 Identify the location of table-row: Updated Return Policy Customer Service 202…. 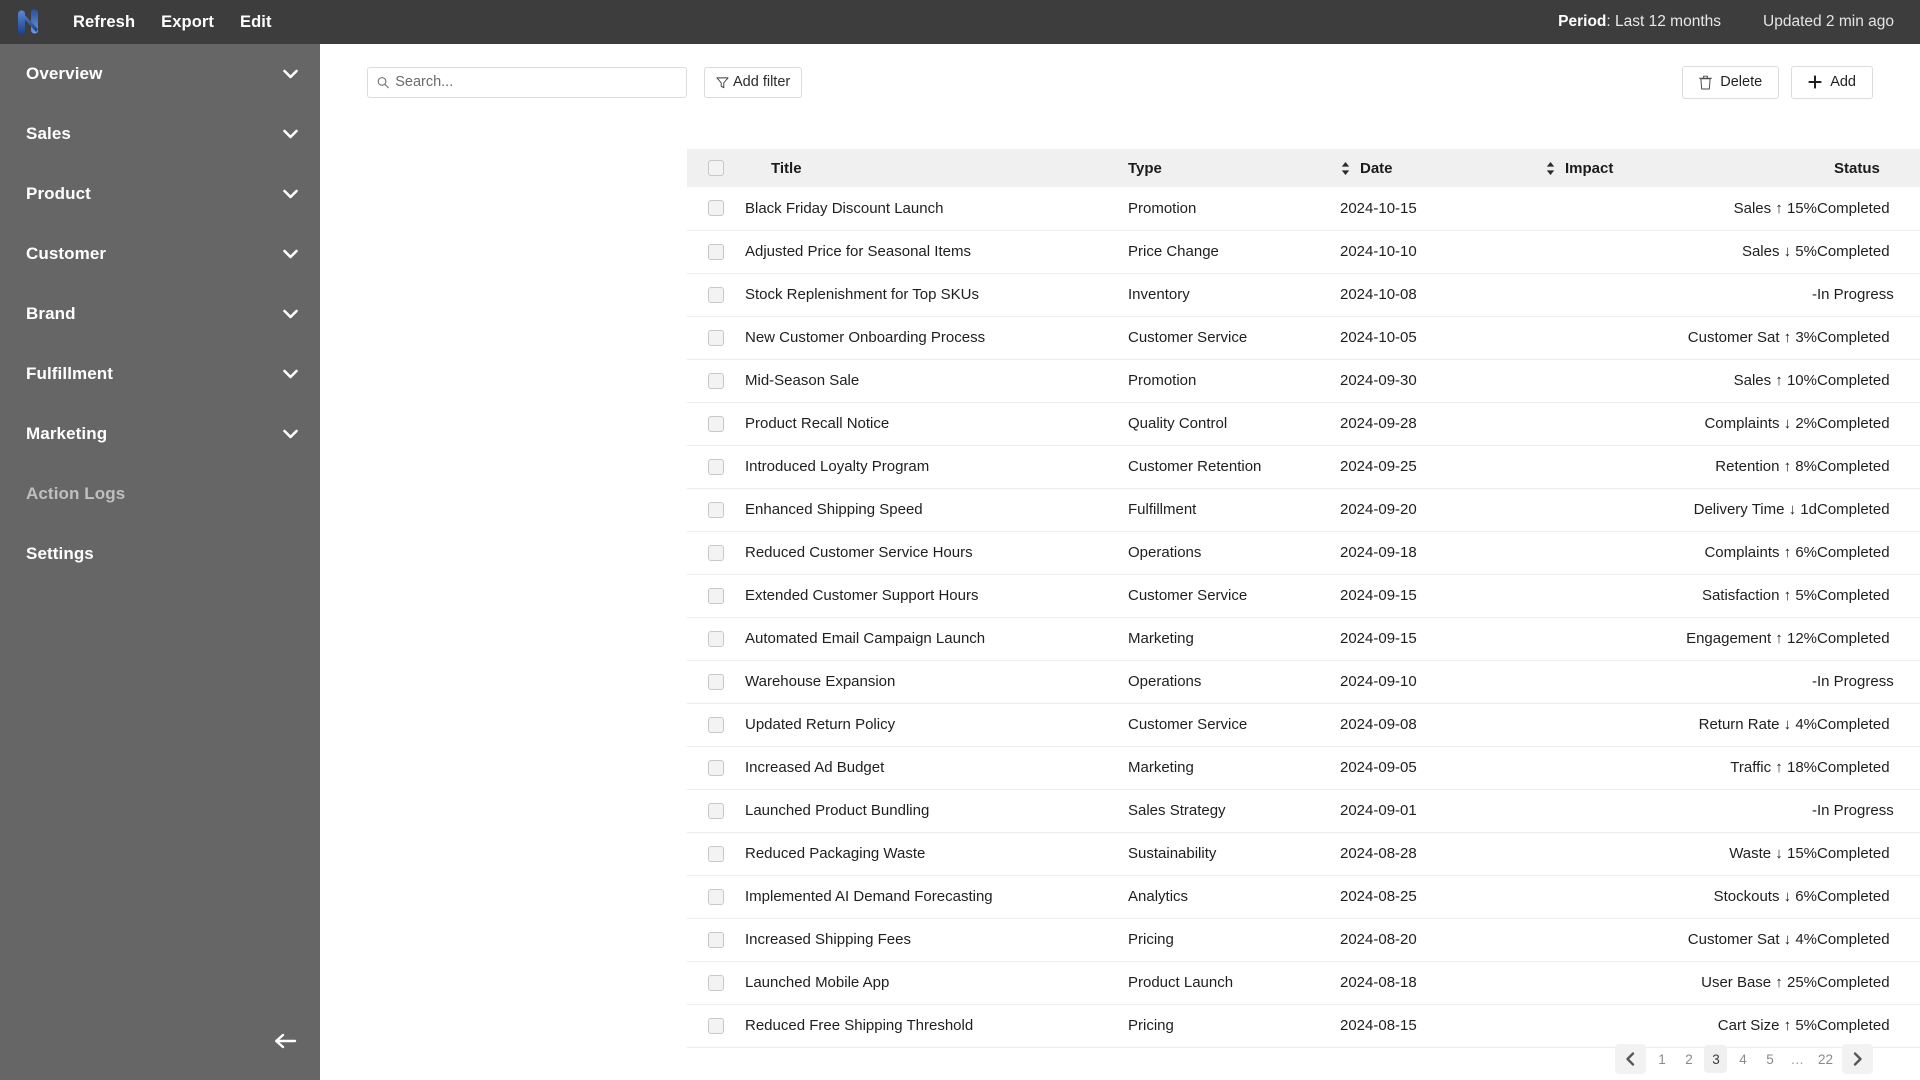
(1303, 725).